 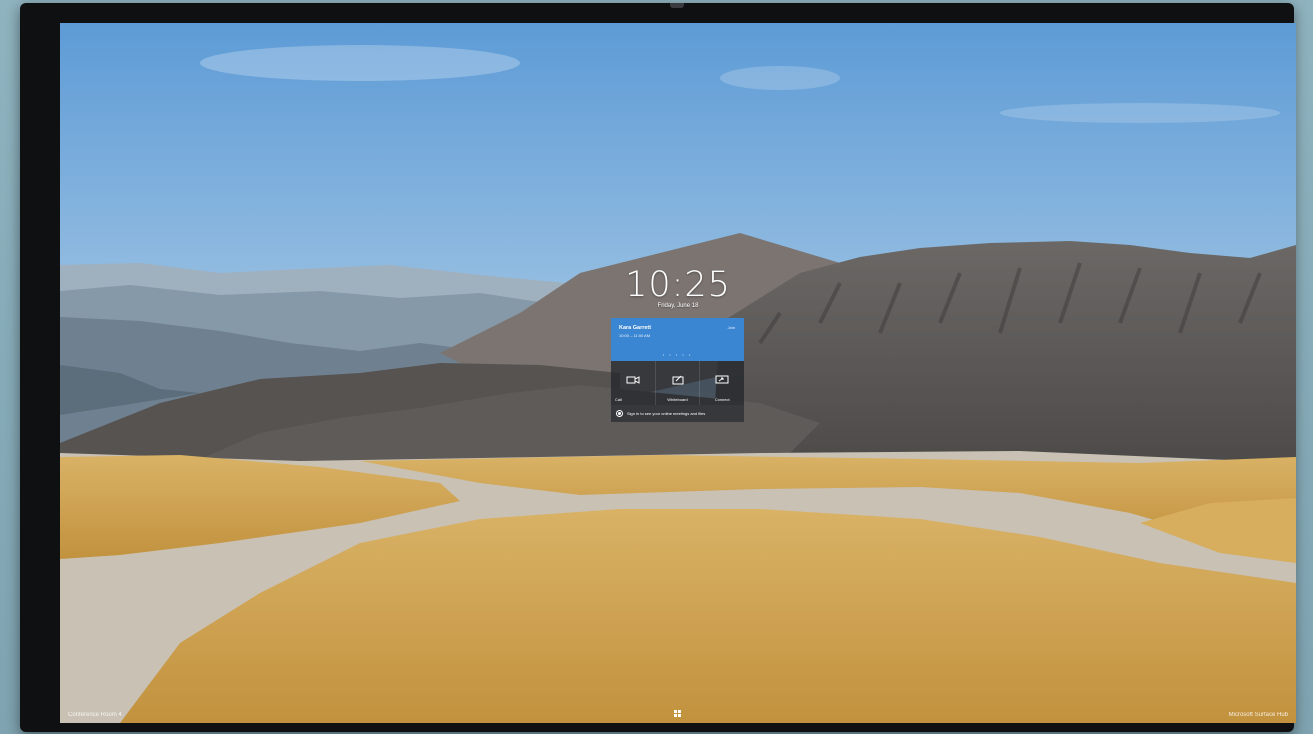 What do you see at coordinates (677, 713) in the screenshot?
I see `windows-logo-icon` at bounding box center [677, 713].